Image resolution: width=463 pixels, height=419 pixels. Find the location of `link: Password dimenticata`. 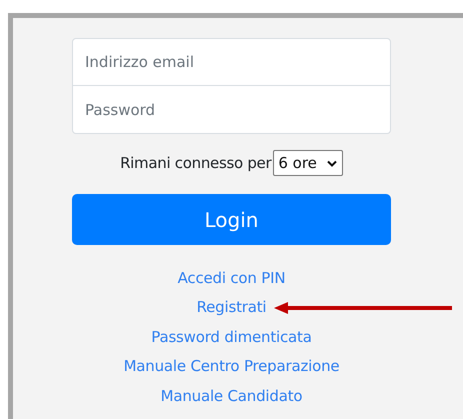

link: Password dimenticata is located at coordinates (231, 337).